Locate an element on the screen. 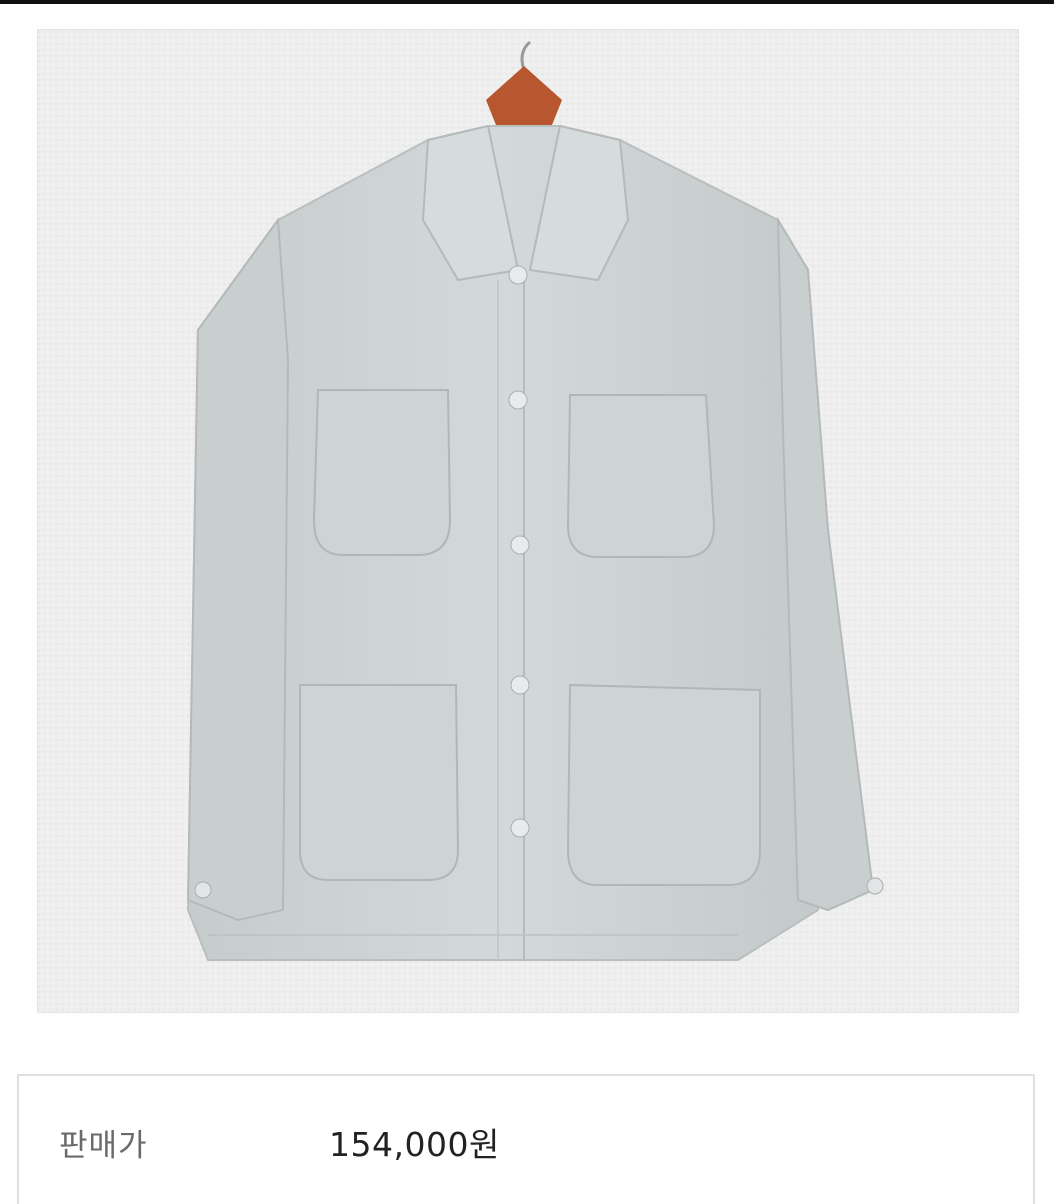 The width and height of the screenshot is (1054, 1204). price-value: 154,000원 is located at coordinates (414, 1144).